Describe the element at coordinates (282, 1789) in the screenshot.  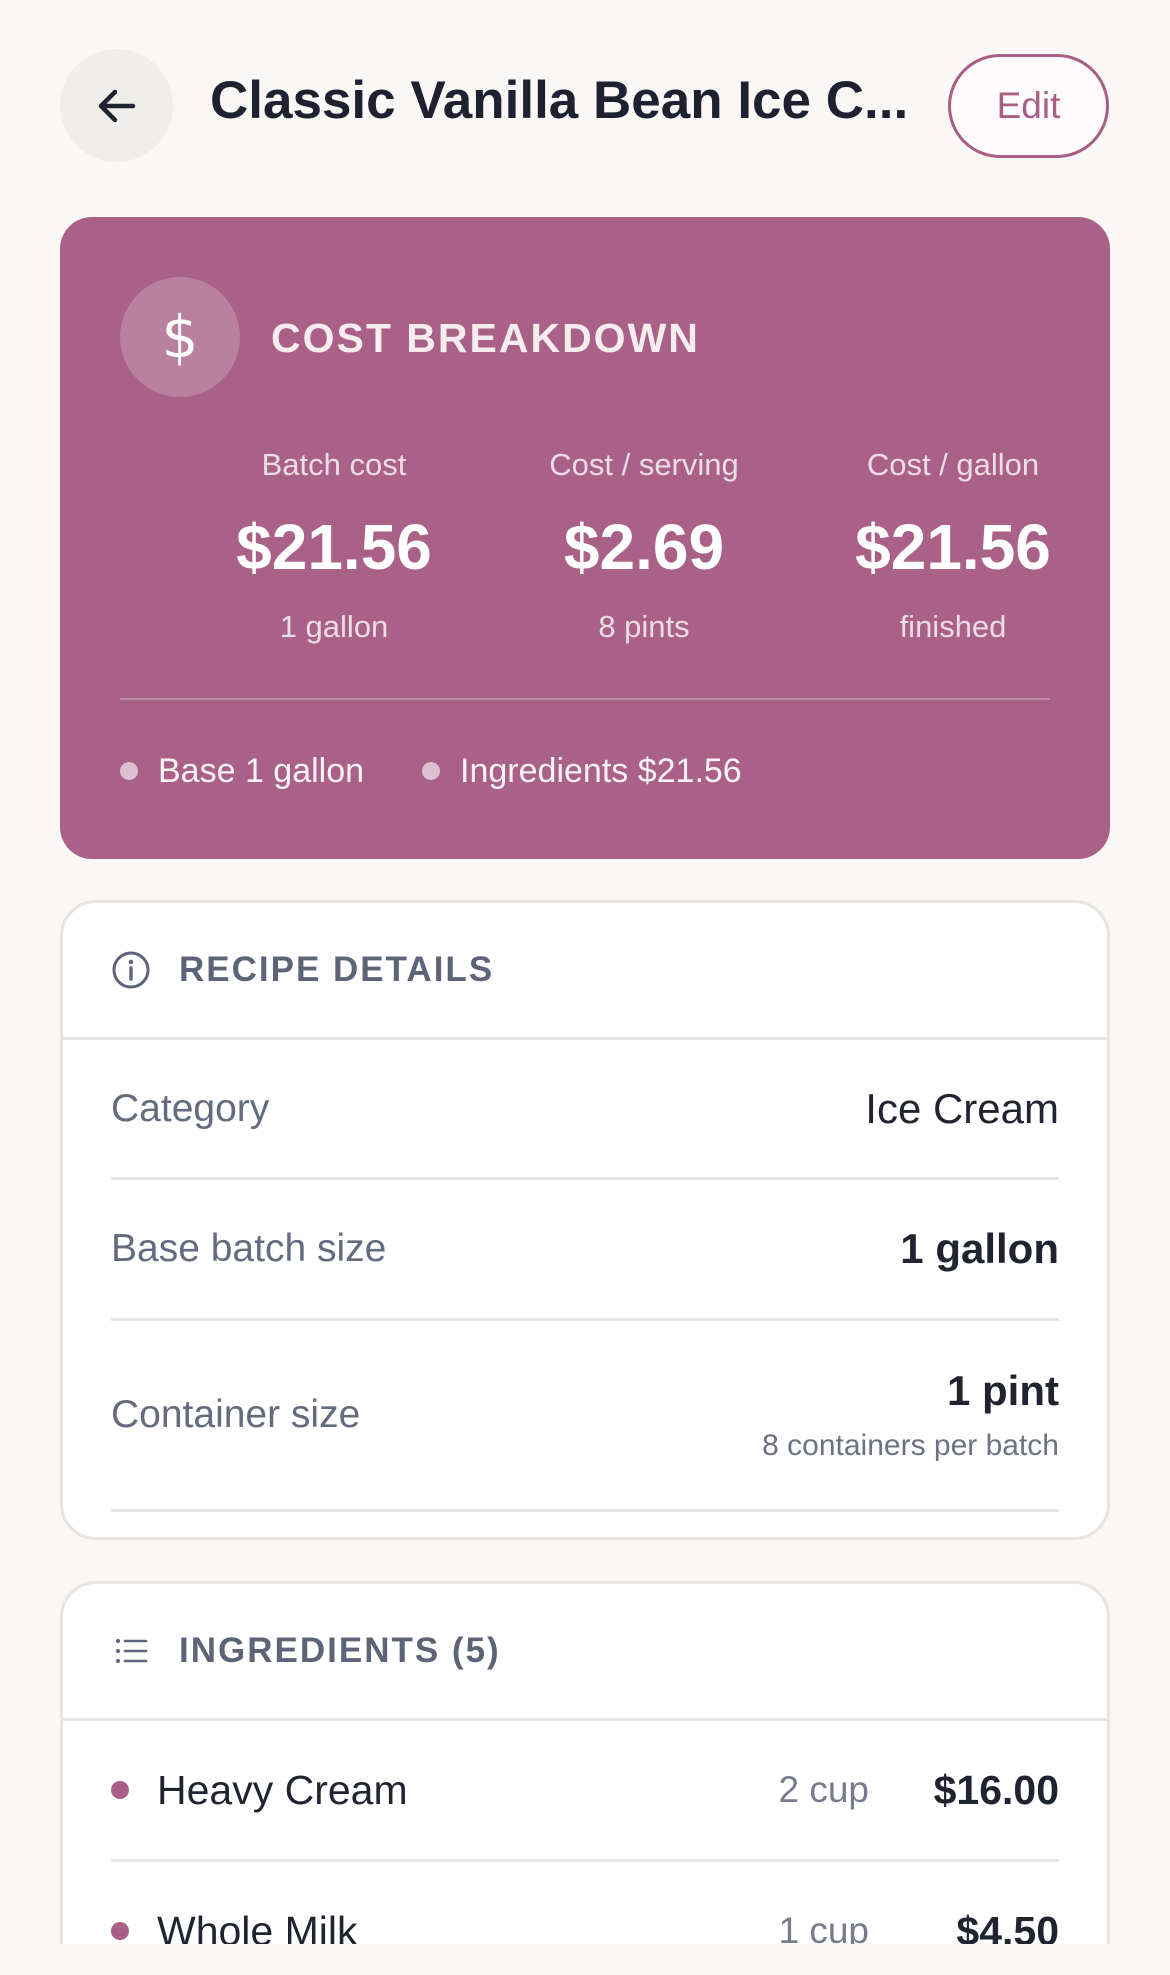
I see `ingredient-name: Heavy Cream` at that location.